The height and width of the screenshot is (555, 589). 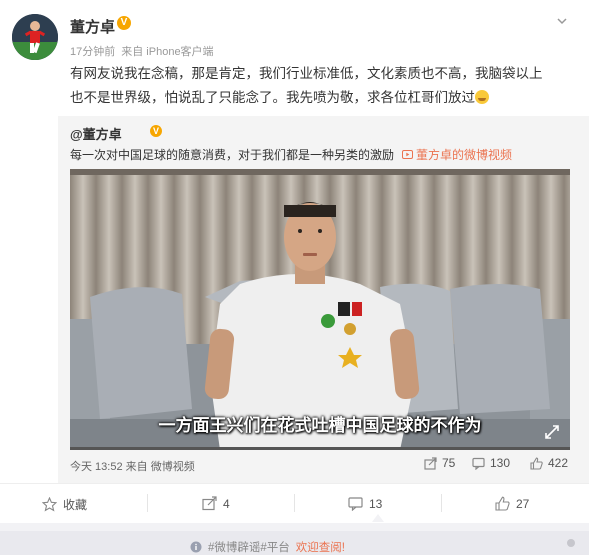 I want to click on repost-button: 4, so click(x=216, y=503).